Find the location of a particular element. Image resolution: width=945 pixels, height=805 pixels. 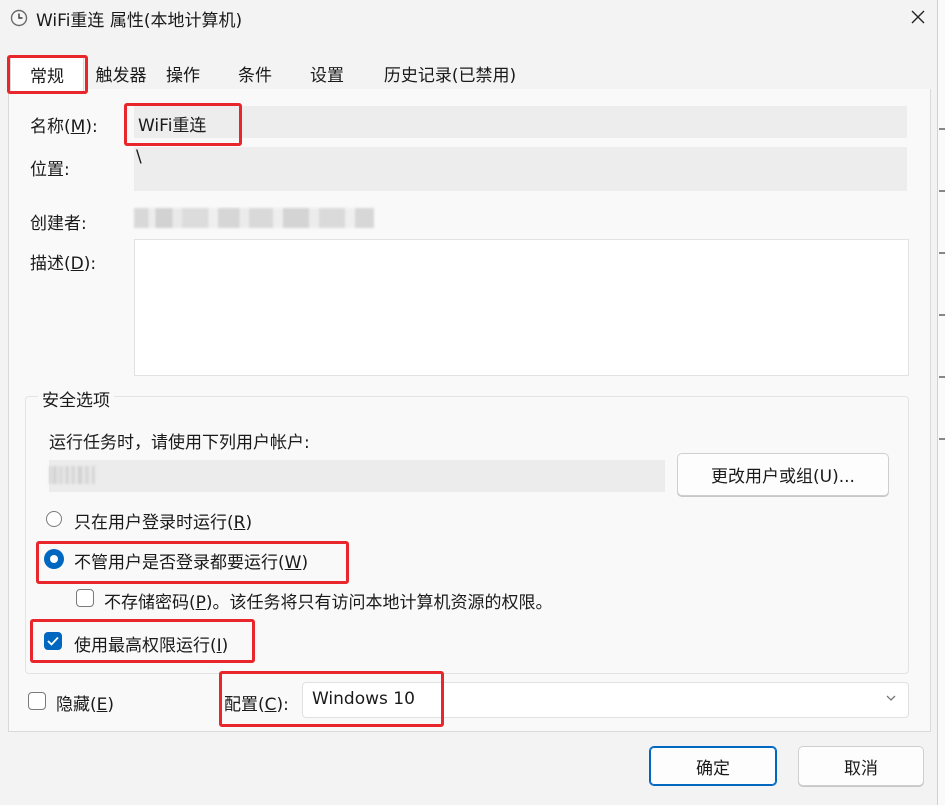

config-select-value: Windows 10 is located at coordinates (363, 699).